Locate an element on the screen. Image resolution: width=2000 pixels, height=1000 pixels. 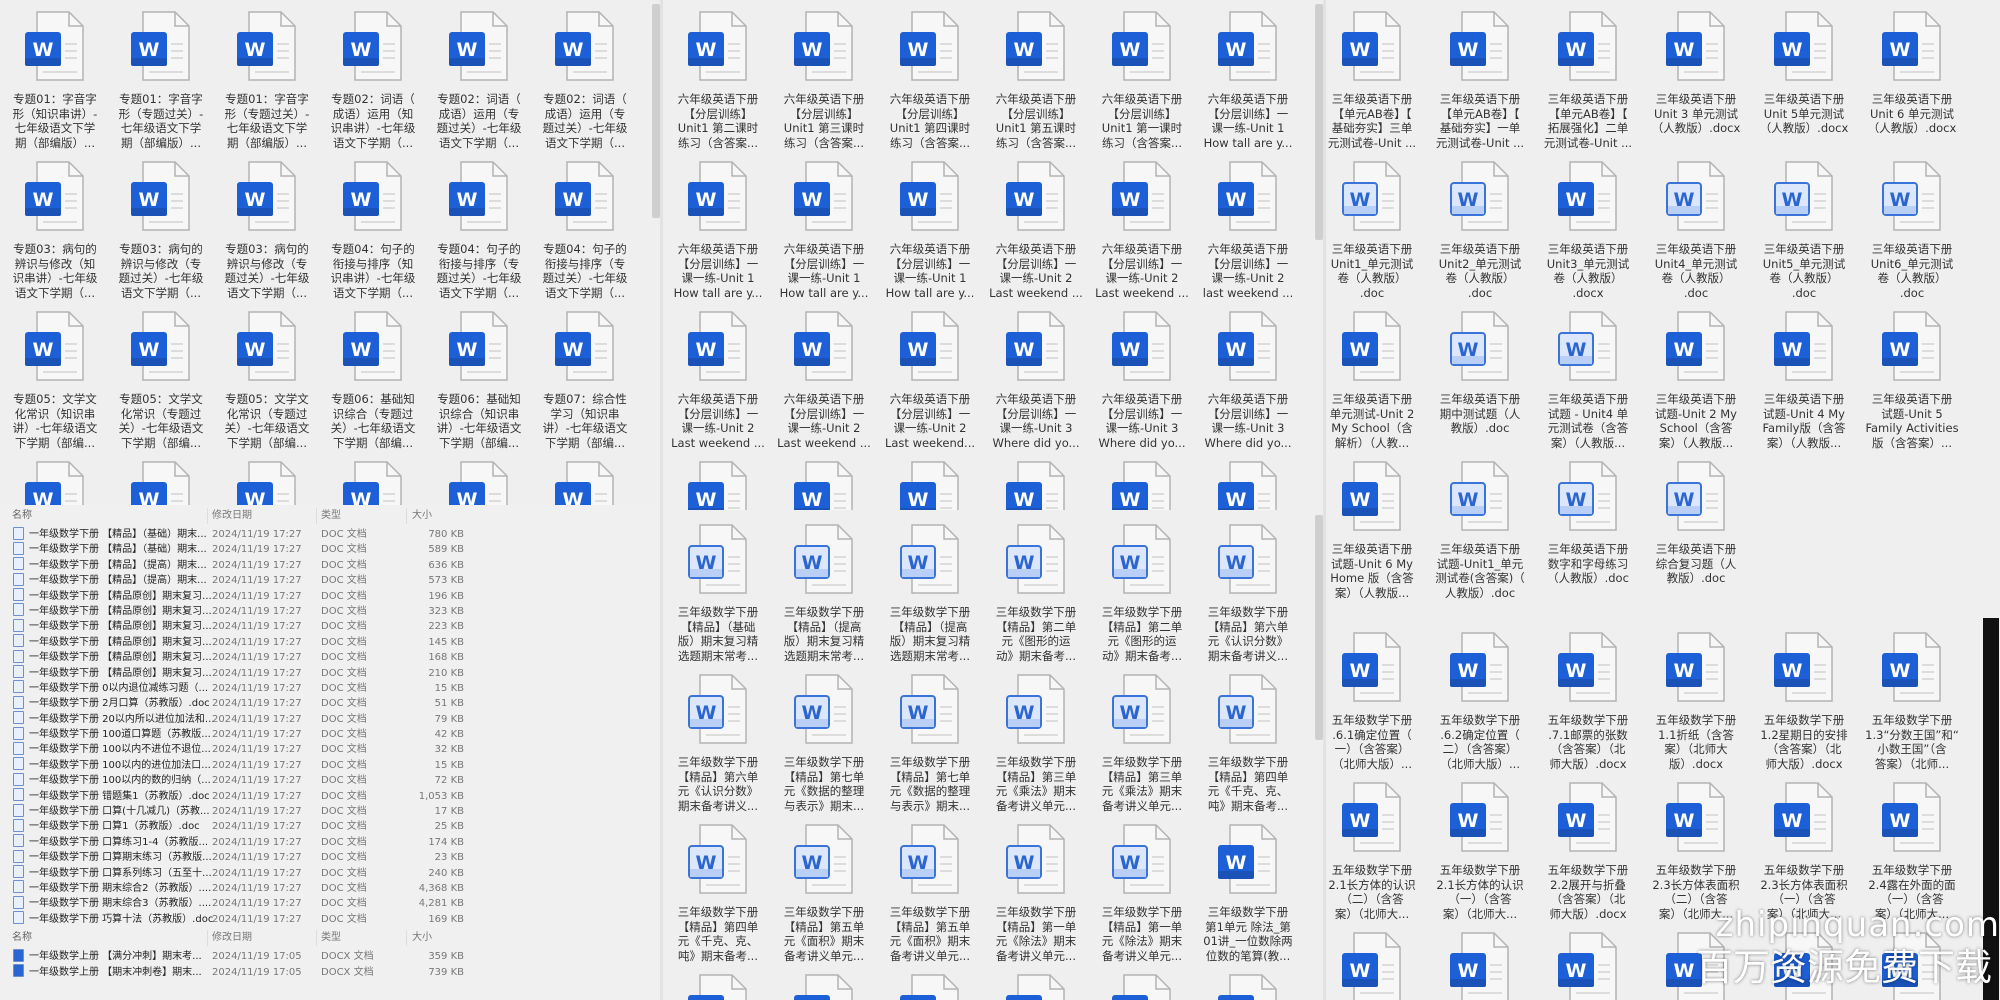
file-item: W 三年级英语下册 Unit1_单元测试 卷（人教版） .doc is located at coordinates (1377, 235).